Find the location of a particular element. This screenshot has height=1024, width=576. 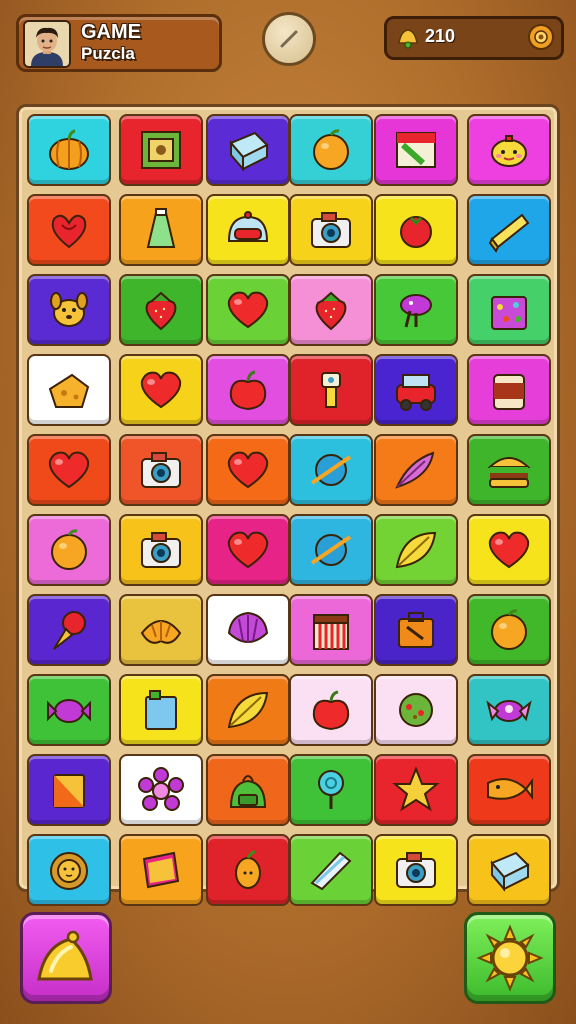

tile-r7-c1 is located at coordinates (69, 630).